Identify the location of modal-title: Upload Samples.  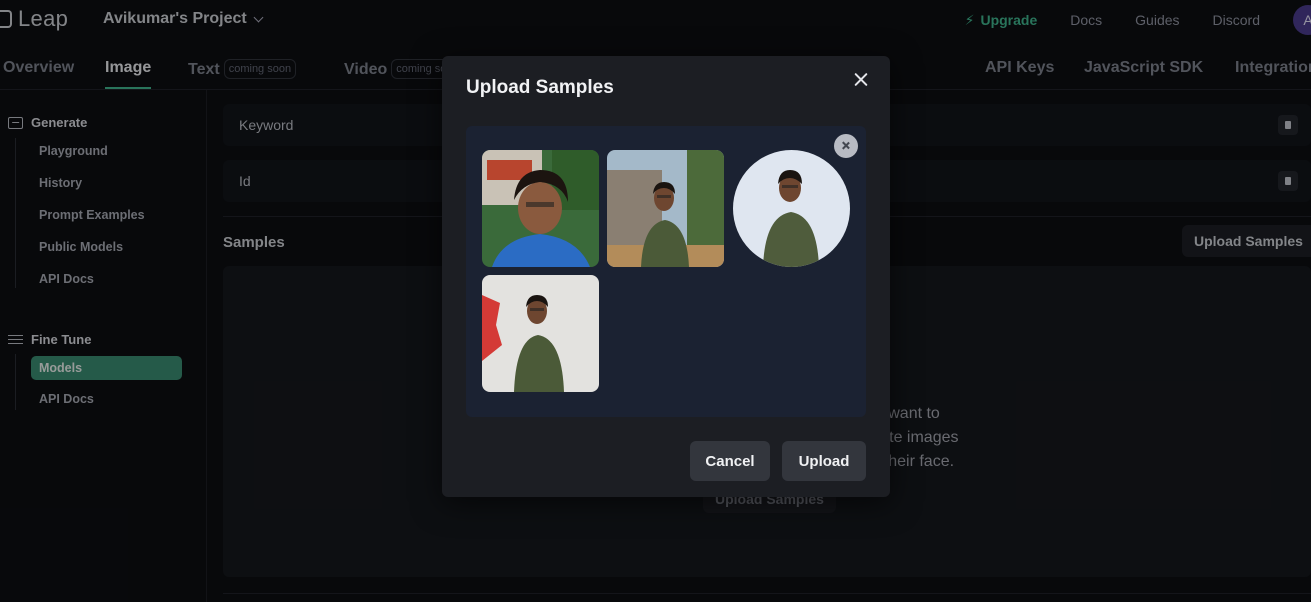
(540, 87).